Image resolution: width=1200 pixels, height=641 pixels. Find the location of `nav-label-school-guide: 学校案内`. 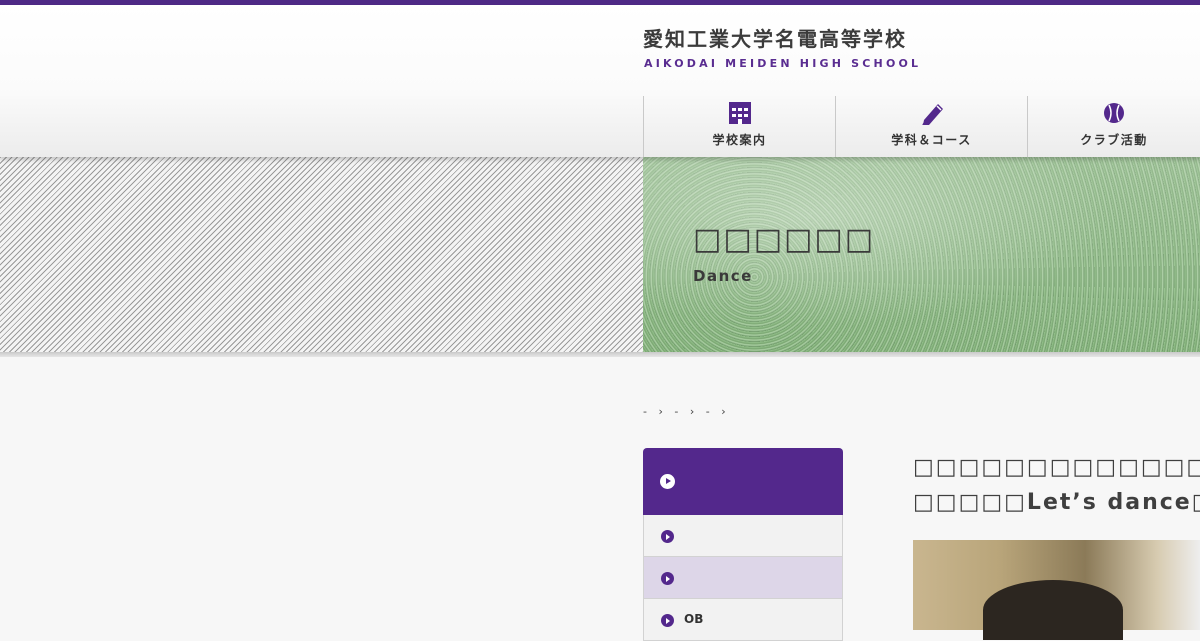

nav-label-school-guide: 学校案内 is located at coordinates (739, 140).